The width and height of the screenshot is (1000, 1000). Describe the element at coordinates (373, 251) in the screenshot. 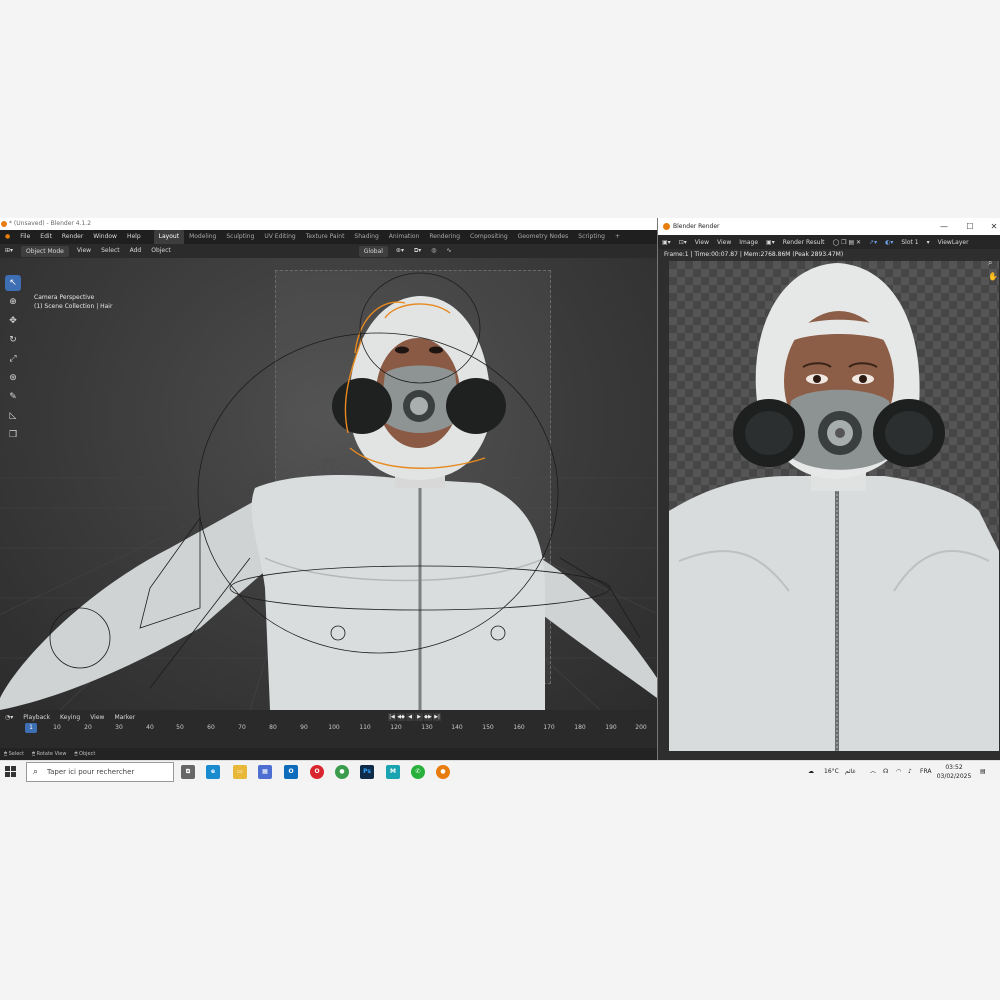

I see `transform-orientation-dropdown: Global` at that location.